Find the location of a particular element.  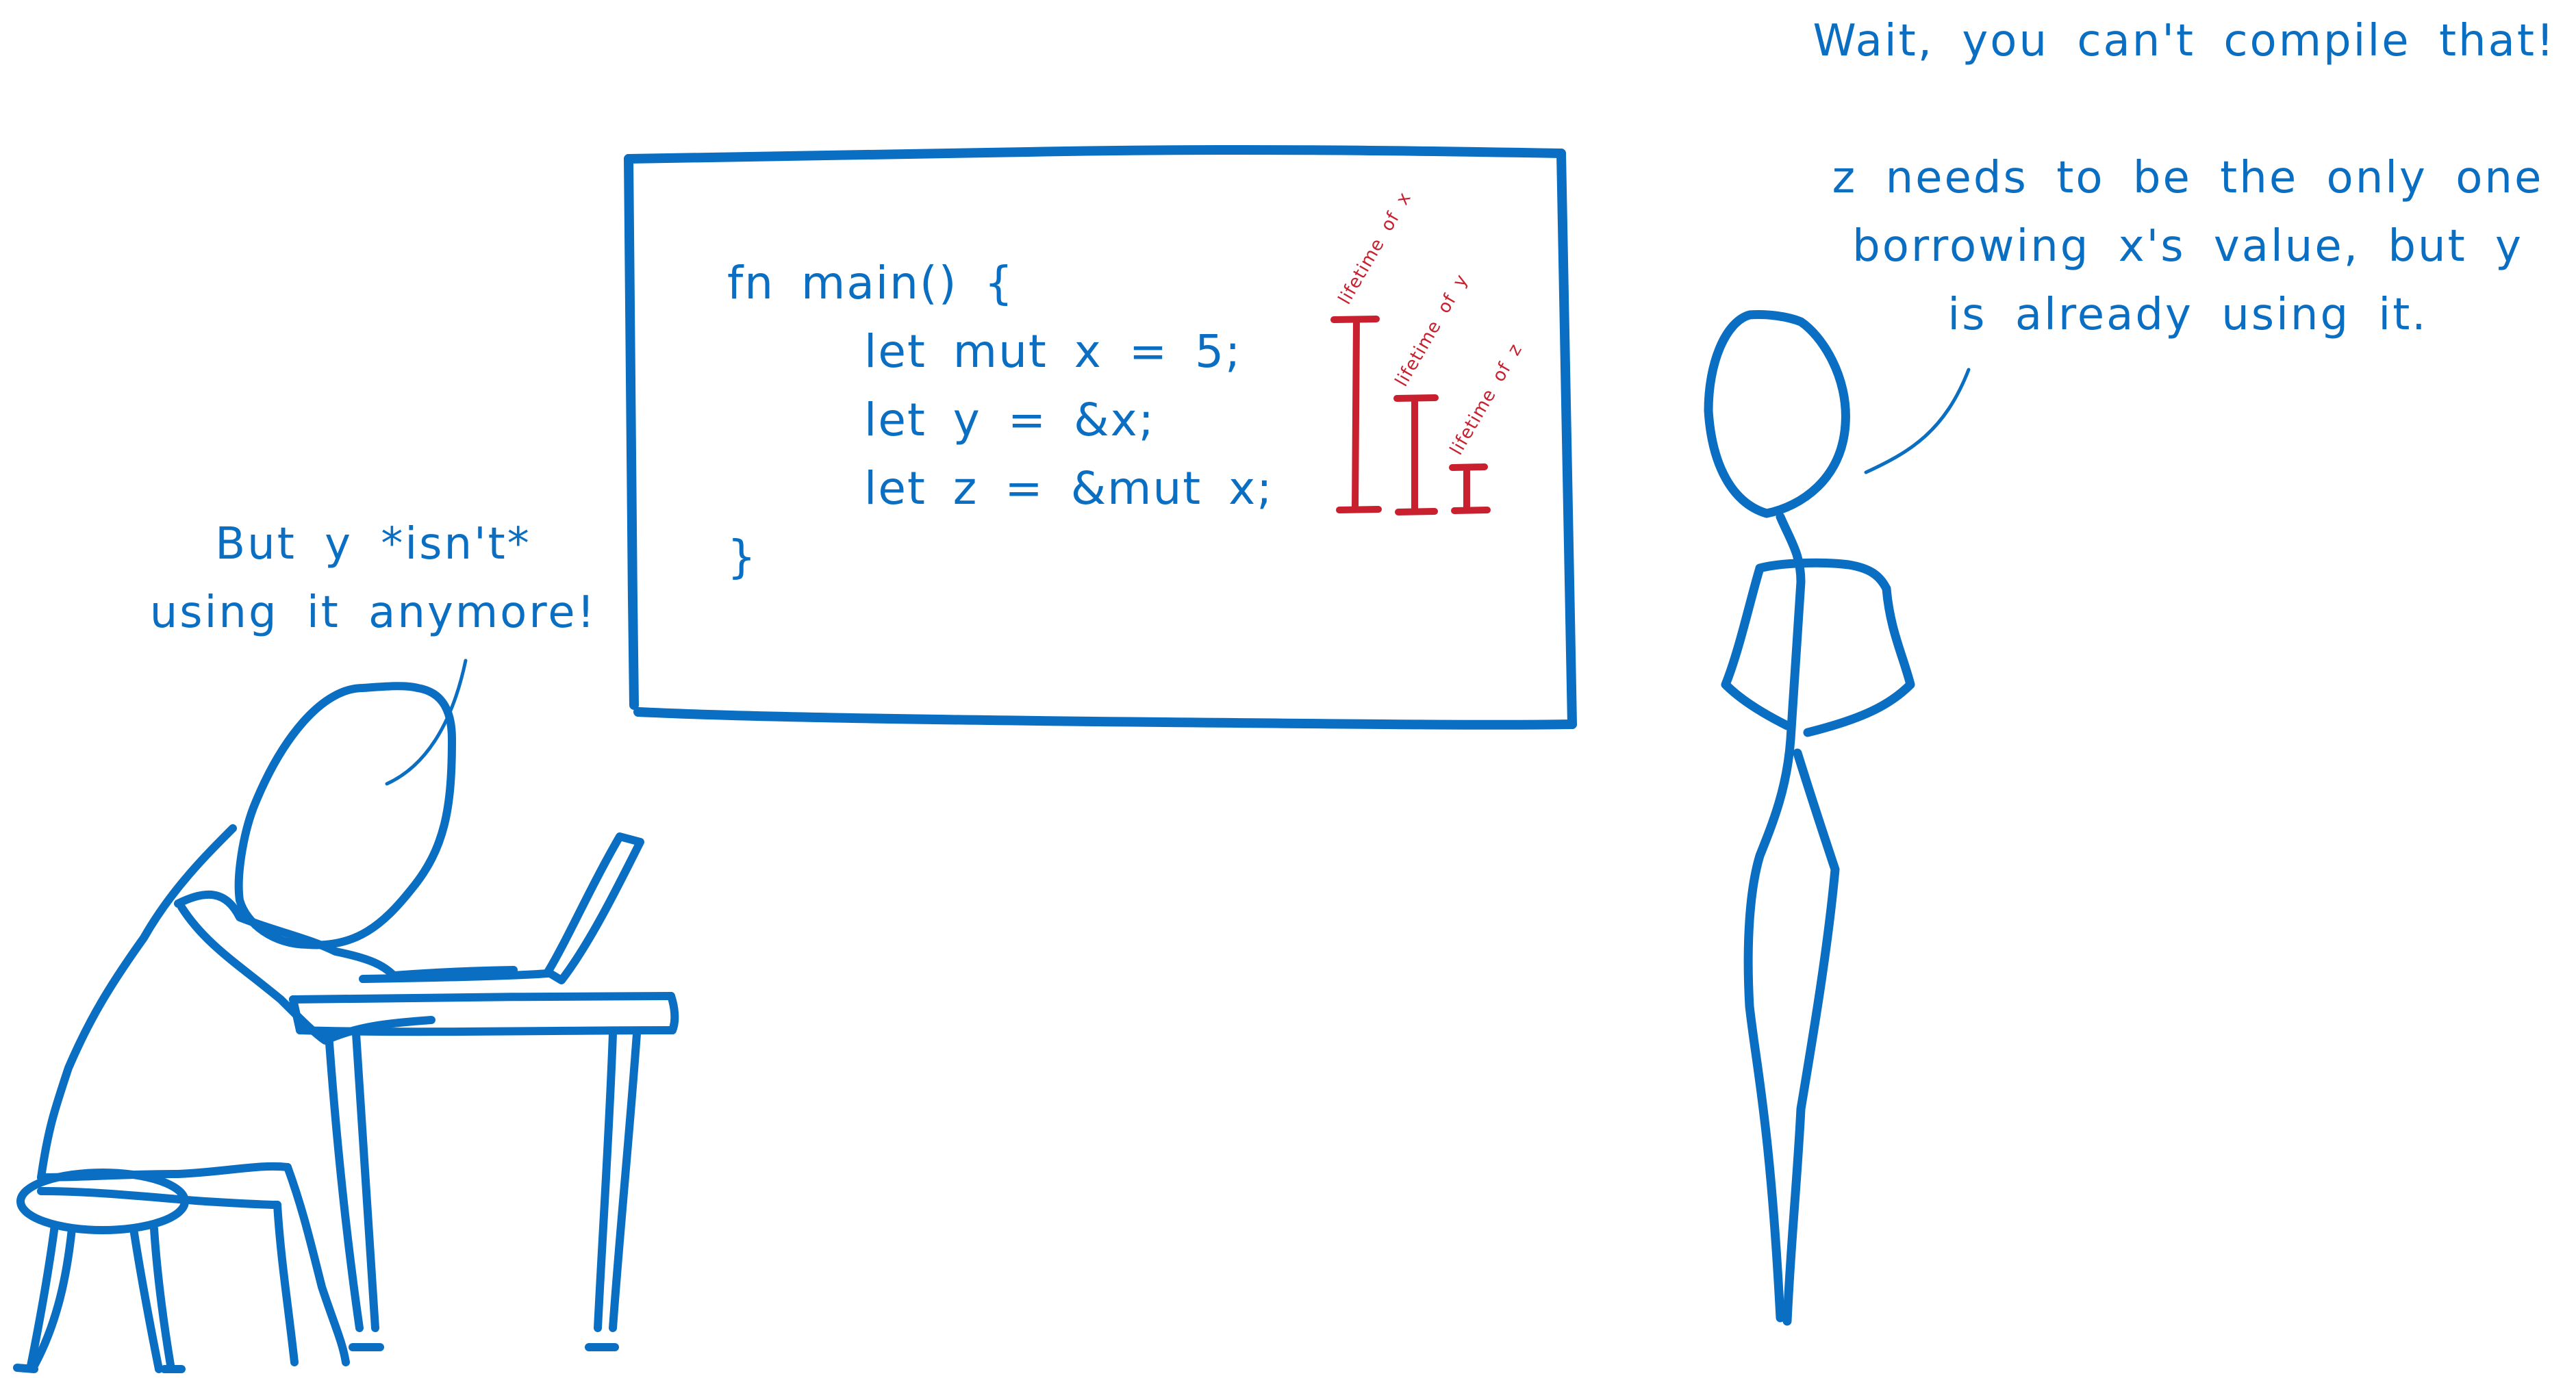

seated-person-back is located at coordinates (137, 1003).